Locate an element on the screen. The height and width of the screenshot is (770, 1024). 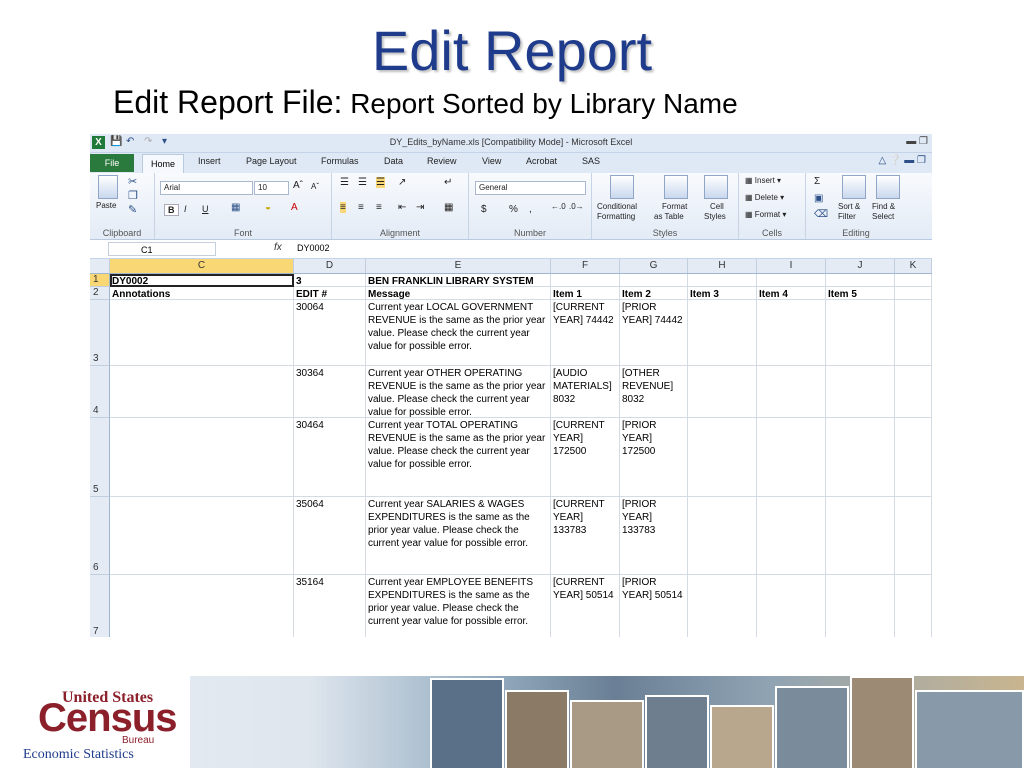
cell-styles-label-2: Styles is located at coordinates (715, 216).